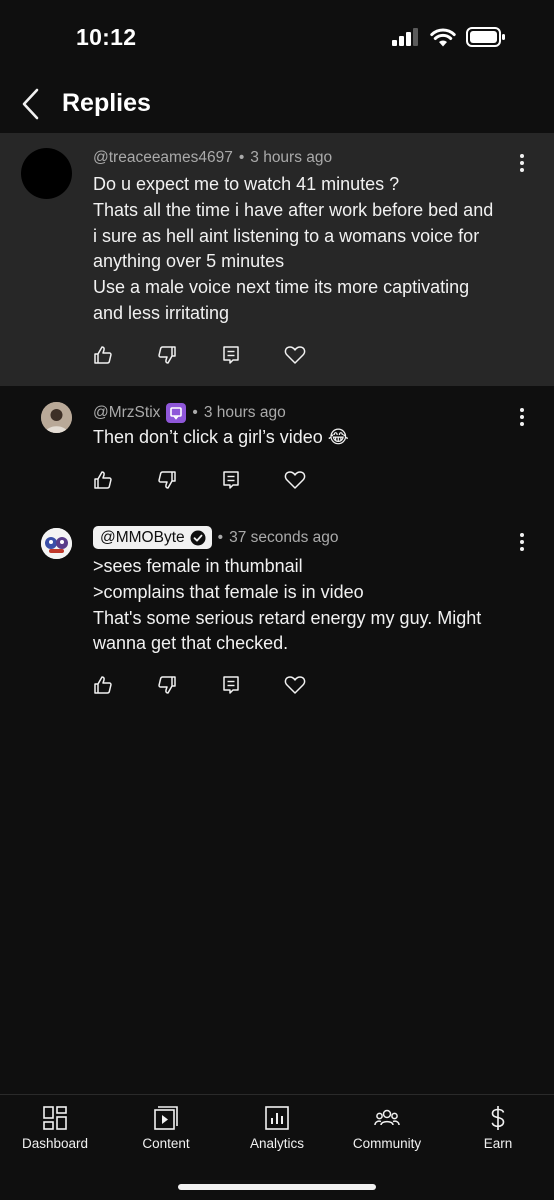 The image size is (554, 1200). I want to click on creator-handle-pill: @MMOByte, so click(152, 537).